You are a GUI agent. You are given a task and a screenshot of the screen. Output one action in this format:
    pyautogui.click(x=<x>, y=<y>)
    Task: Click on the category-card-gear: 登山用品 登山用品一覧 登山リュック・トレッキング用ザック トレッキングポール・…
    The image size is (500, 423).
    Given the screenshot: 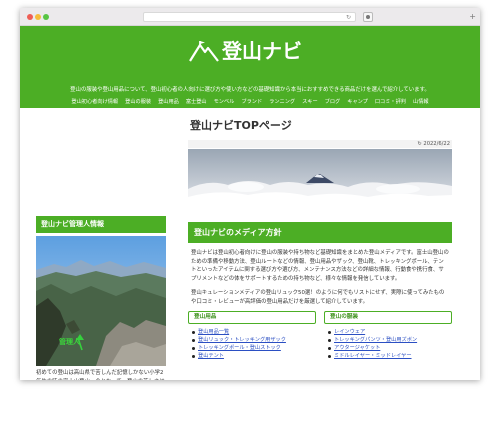 What is the action you would take?
    pyautogui.click(x=252, y=335)
    